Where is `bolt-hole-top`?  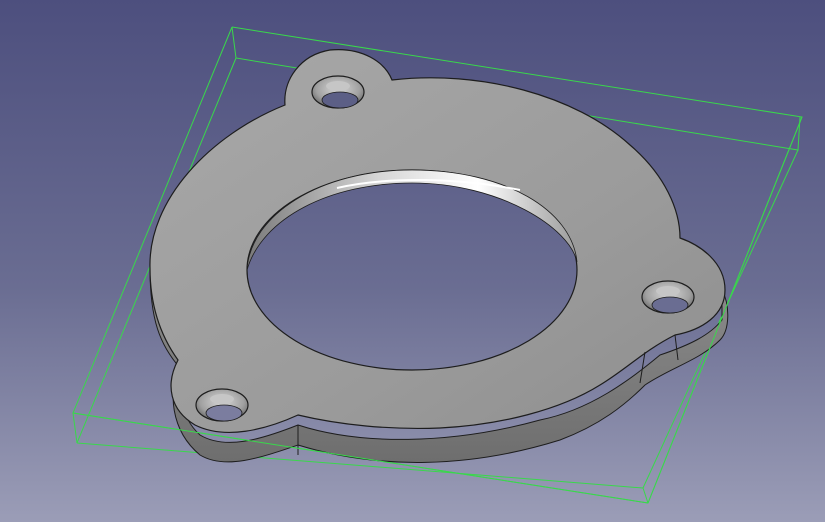
bolt-hole-top is located at coordinates (338, 92).